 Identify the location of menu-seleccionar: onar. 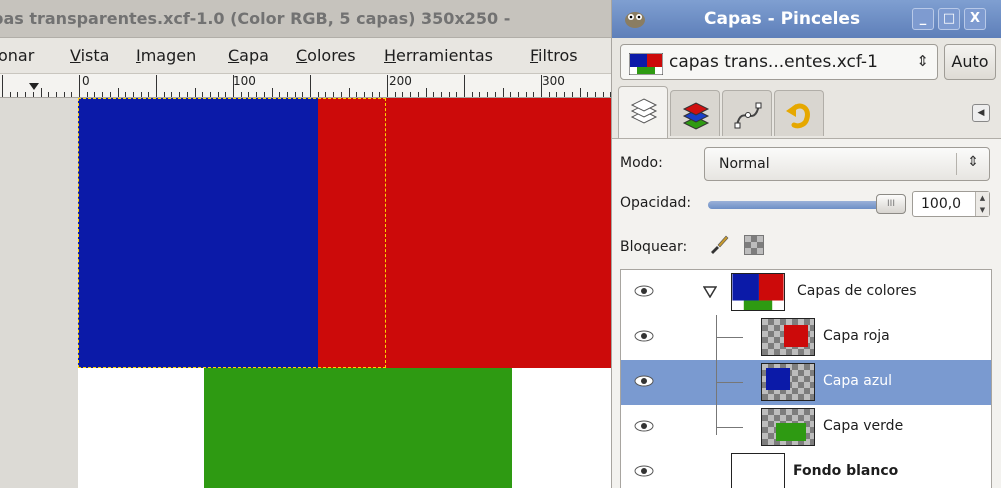
(17, 55).